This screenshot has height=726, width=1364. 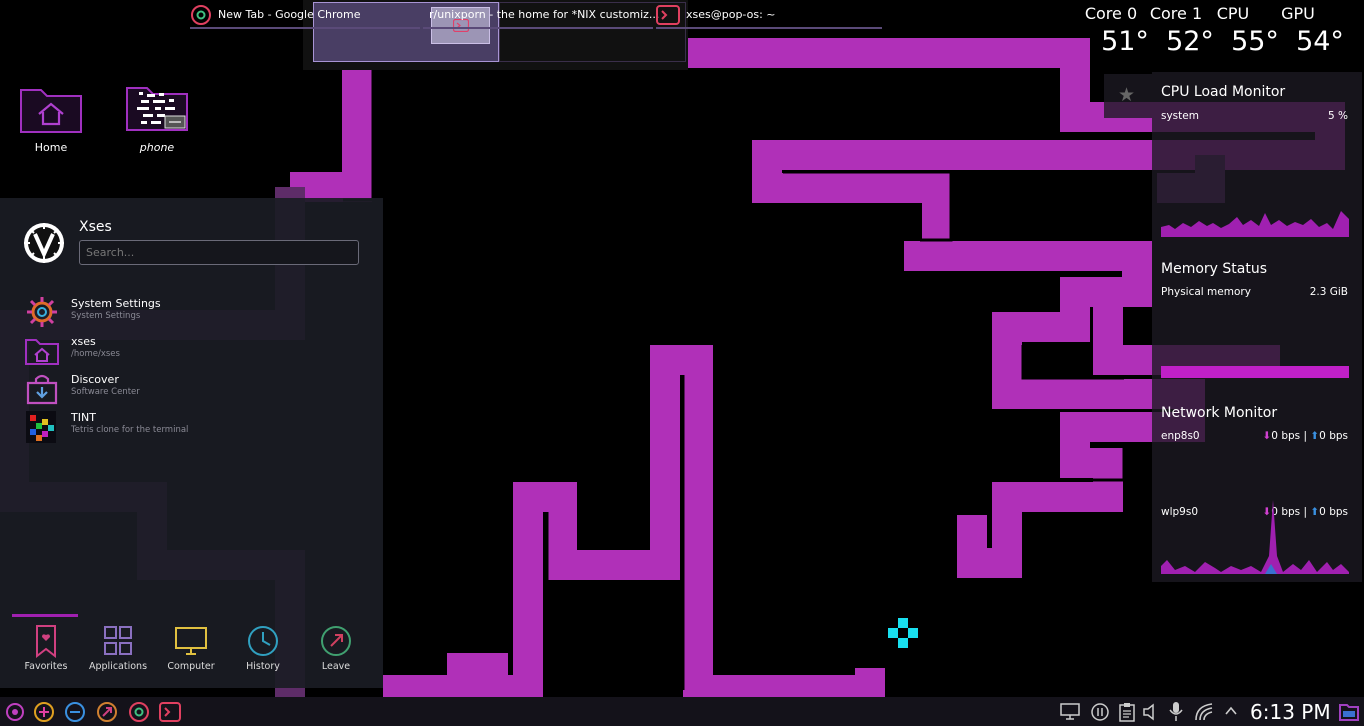 What do you see at coordinates (157, 147) in the screenshot?
I see `desktop-icon-label: phone` at bounding box center [157, 147].